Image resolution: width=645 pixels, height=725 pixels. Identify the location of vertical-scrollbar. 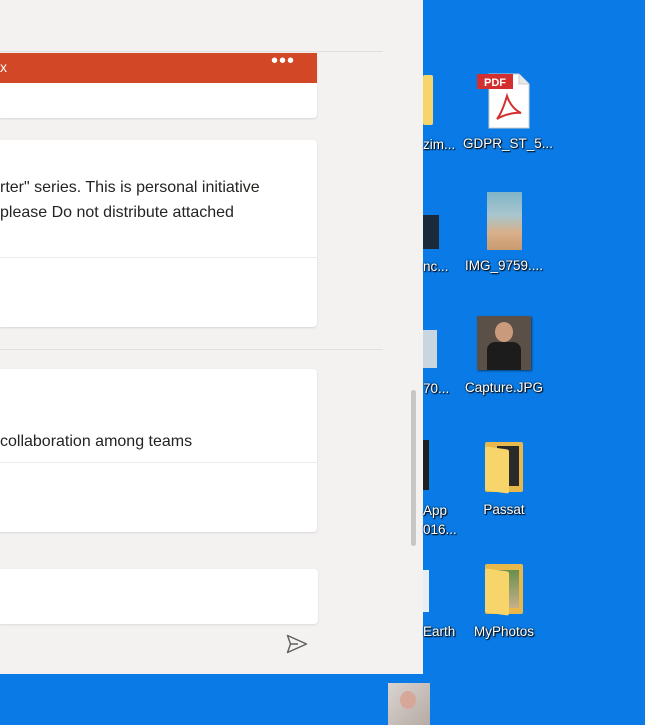
(413, 468).